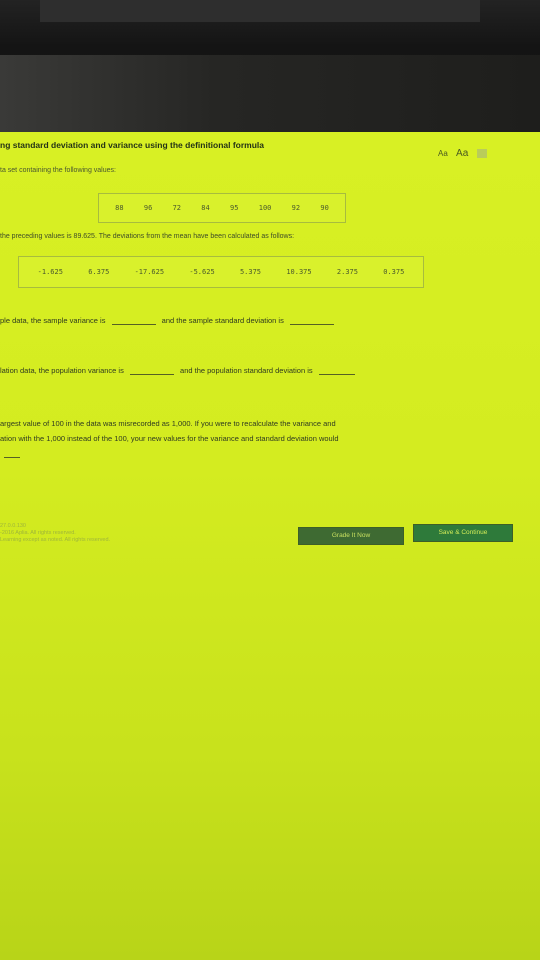  I want to click on grade-it-now-button: Grade It Now, so click(351, 536).